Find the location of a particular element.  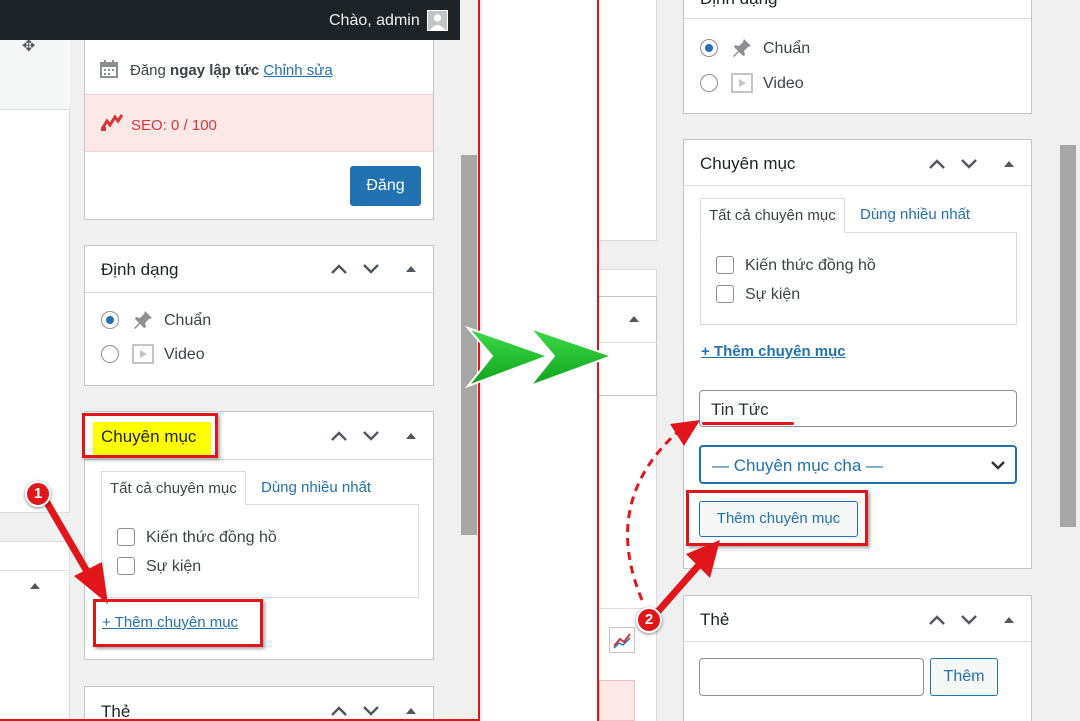

add-tag-button: Thêm is located at coordinates (964, 677).